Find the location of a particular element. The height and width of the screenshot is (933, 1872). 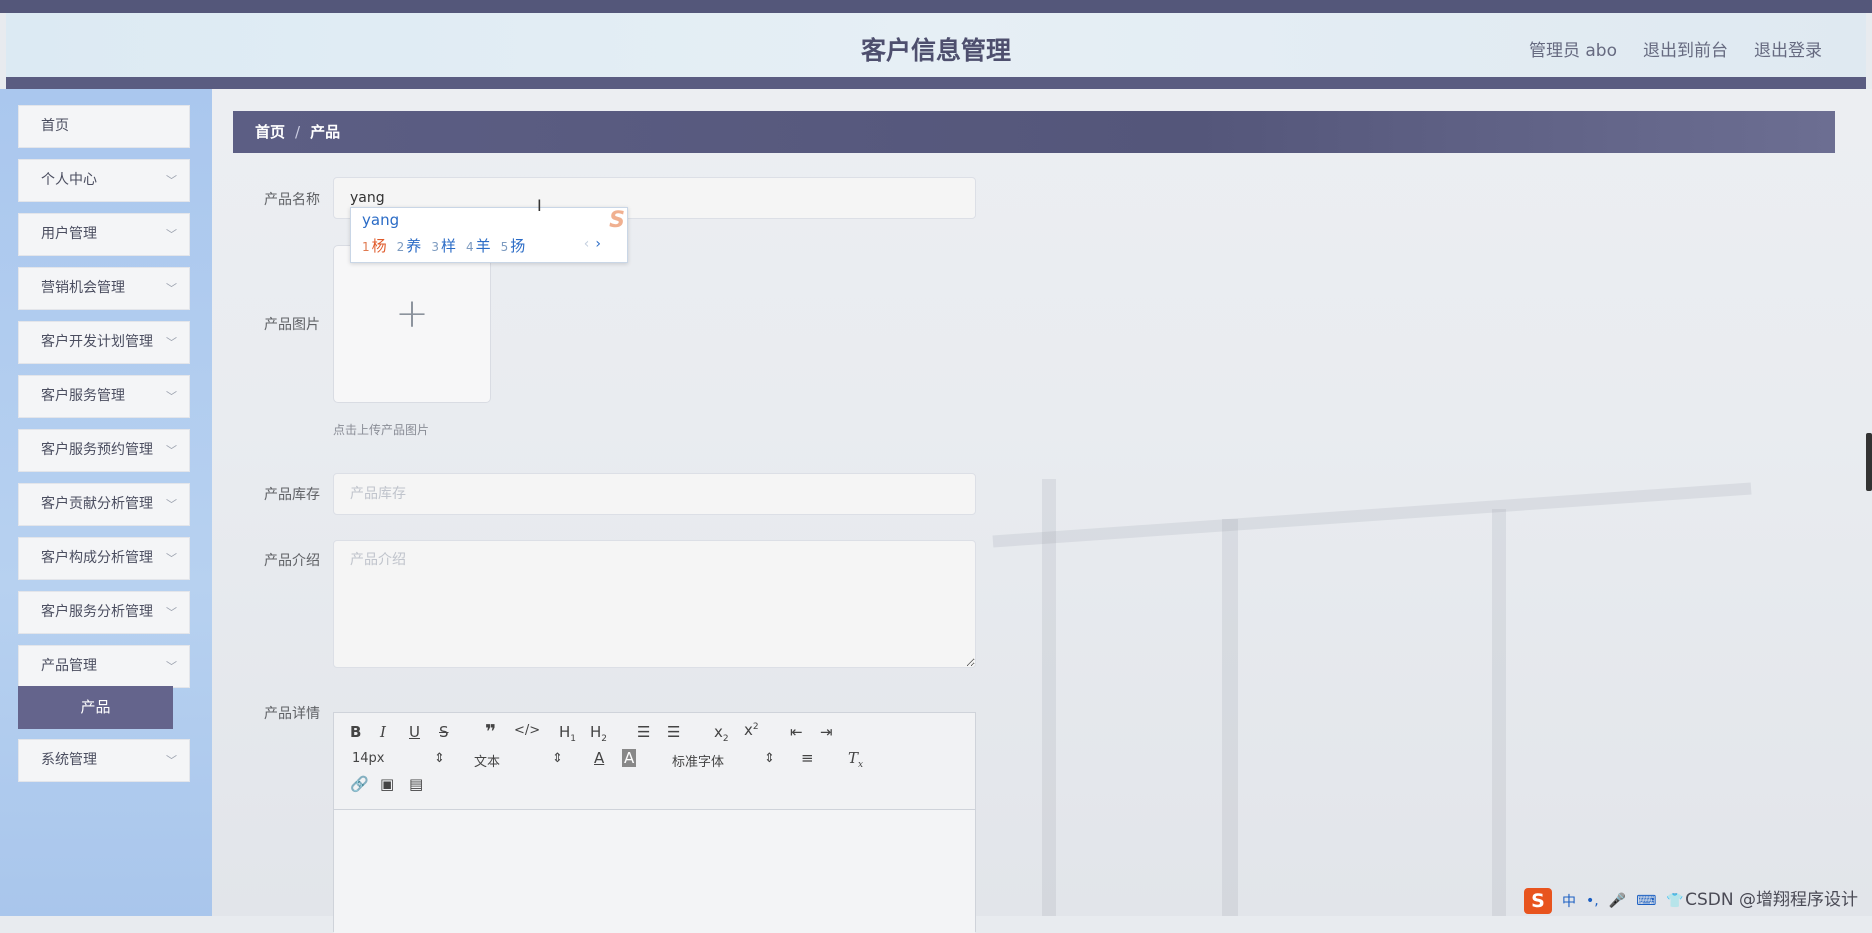

text-cursor-icon: I is located at coordinates (539, 205).